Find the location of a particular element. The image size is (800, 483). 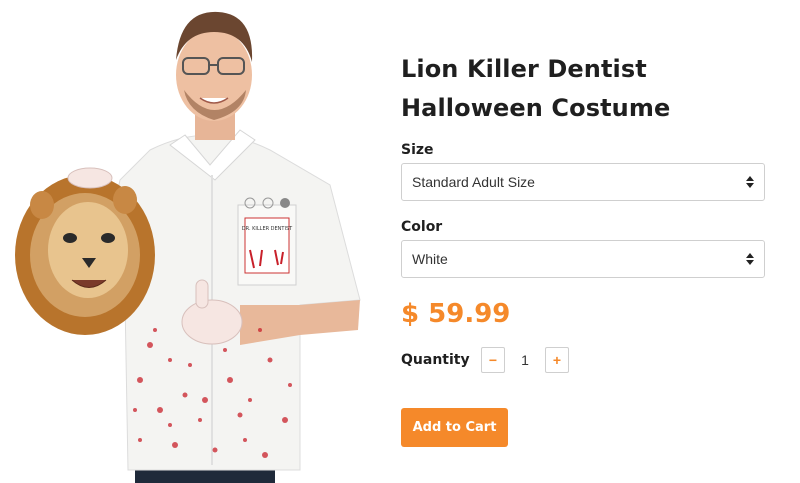

add-to-cart-button: Add to Cart is located at coordinates (454, 427).